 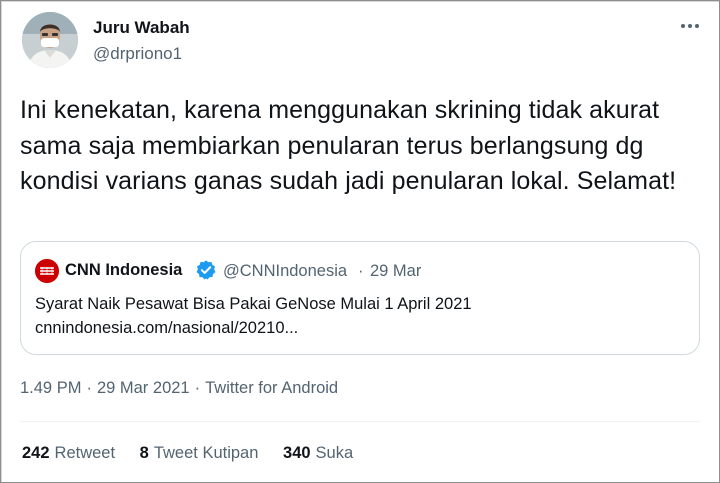 I want to click on quotes-stat: 8 Tweet Kutipan, so click(x=199, y=453).